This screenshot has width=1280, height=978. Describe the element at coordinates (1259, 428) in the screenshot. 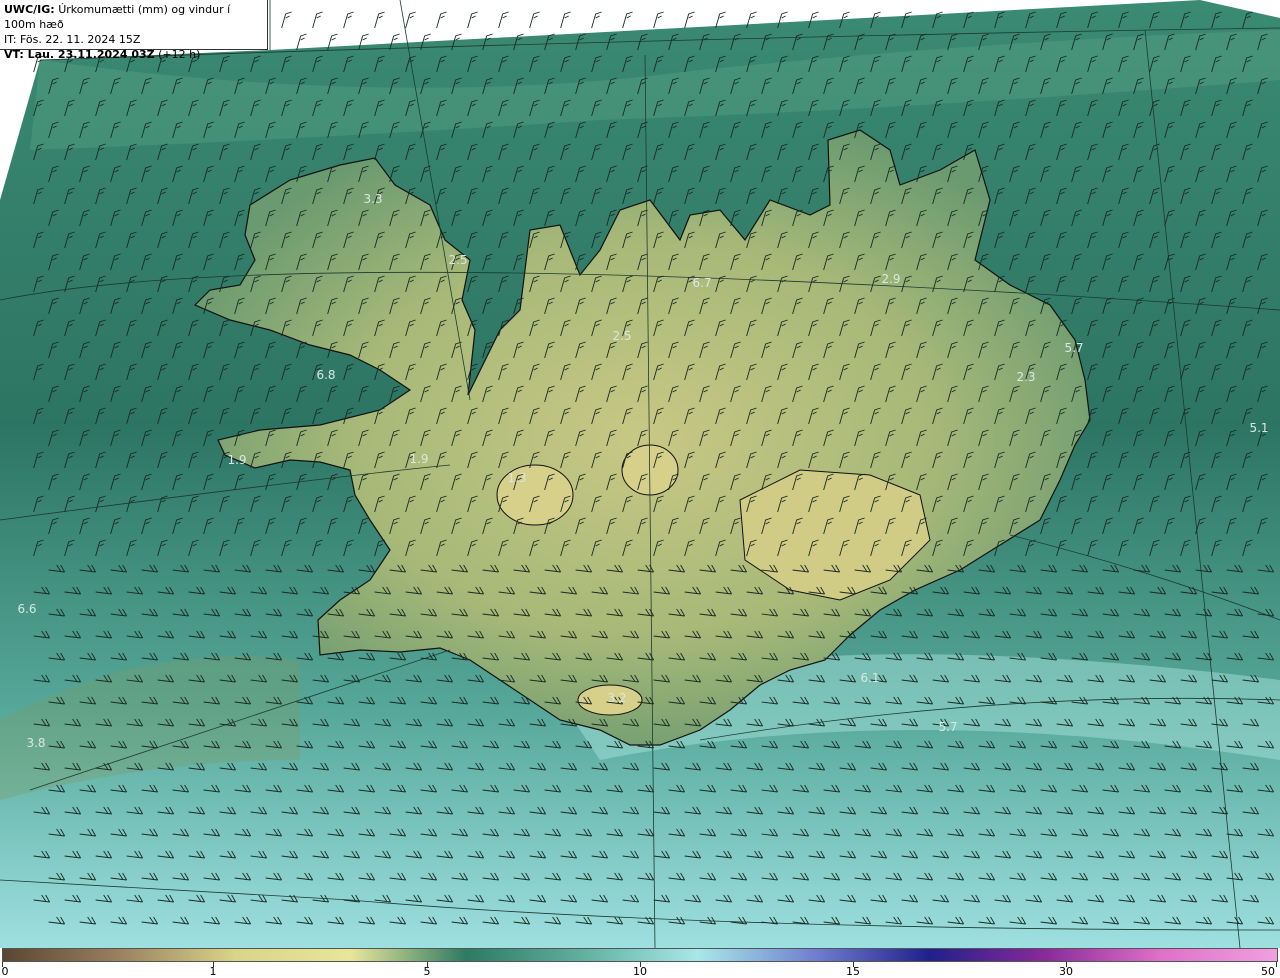

I see `value-label: 5.1` at that location.